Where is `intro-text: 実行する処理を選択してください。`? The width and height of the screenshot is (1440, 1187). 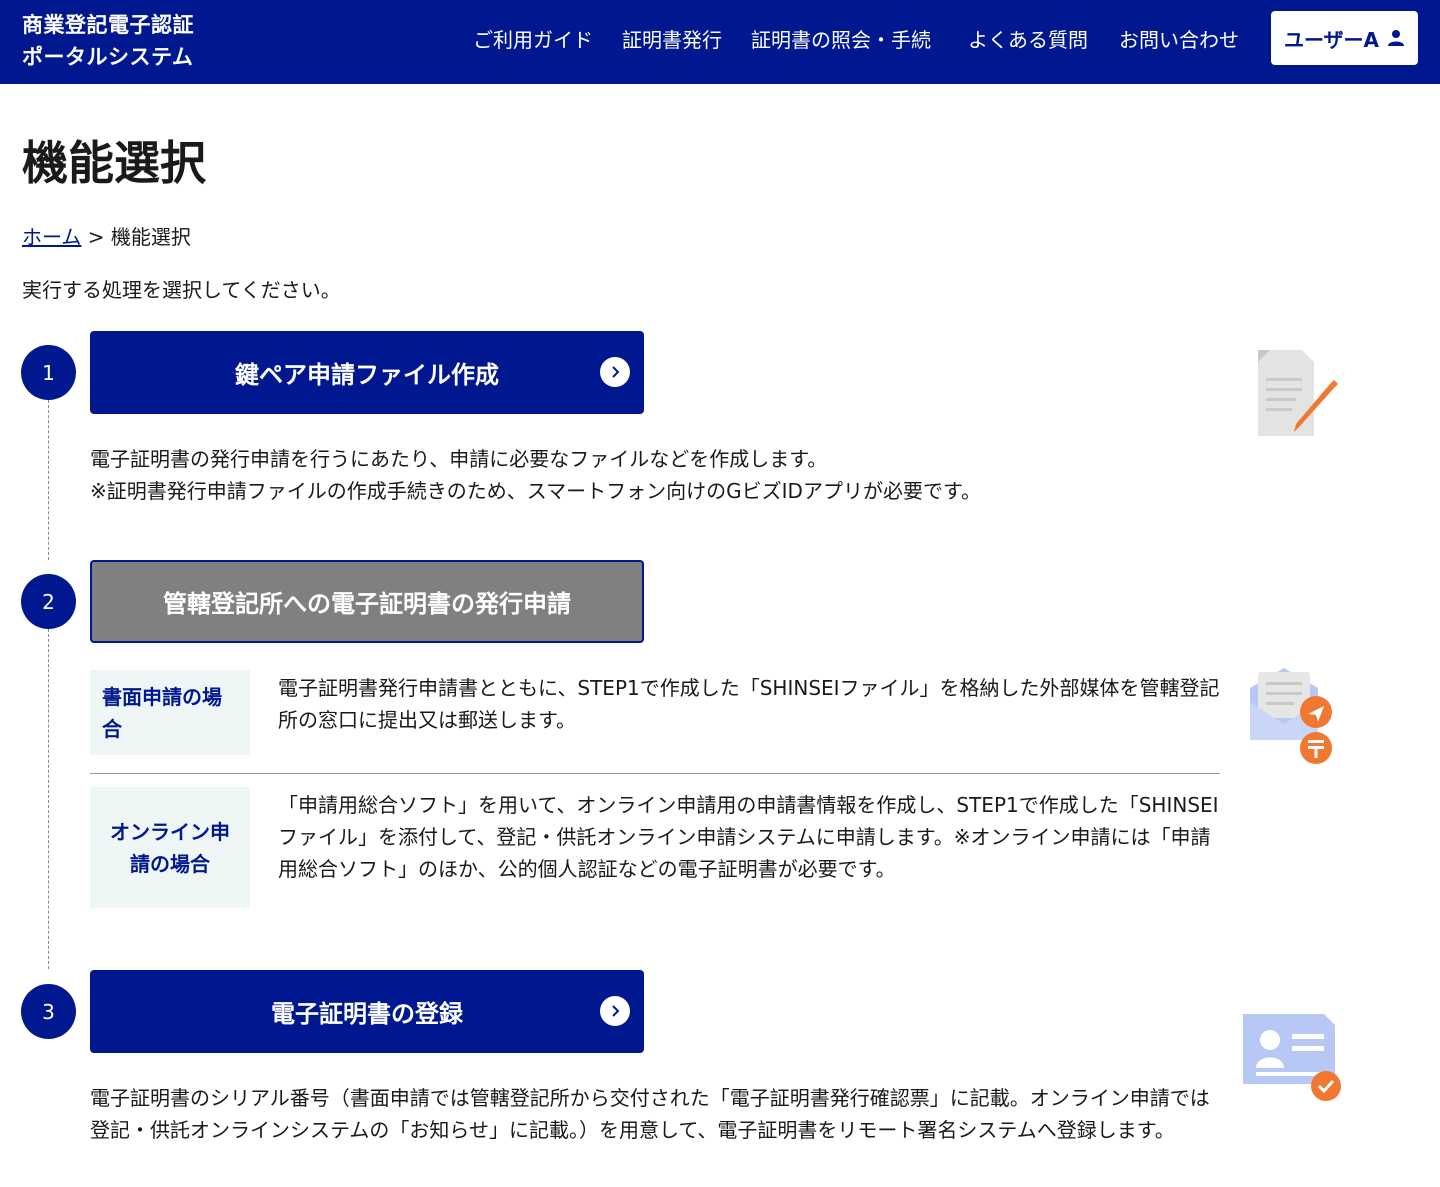
intro-text: 実行する処理を選択してください。 is located at coordinates (181, 290).